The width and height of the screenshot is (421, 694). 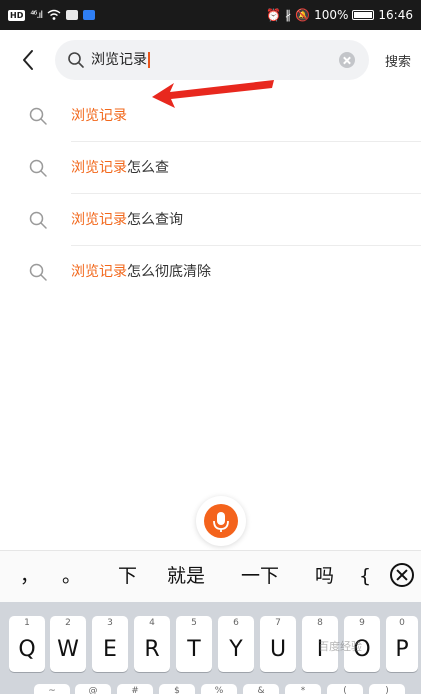 I want to click on signal-icon: ⁴⁶.ıl, so click(x=36, y=15).